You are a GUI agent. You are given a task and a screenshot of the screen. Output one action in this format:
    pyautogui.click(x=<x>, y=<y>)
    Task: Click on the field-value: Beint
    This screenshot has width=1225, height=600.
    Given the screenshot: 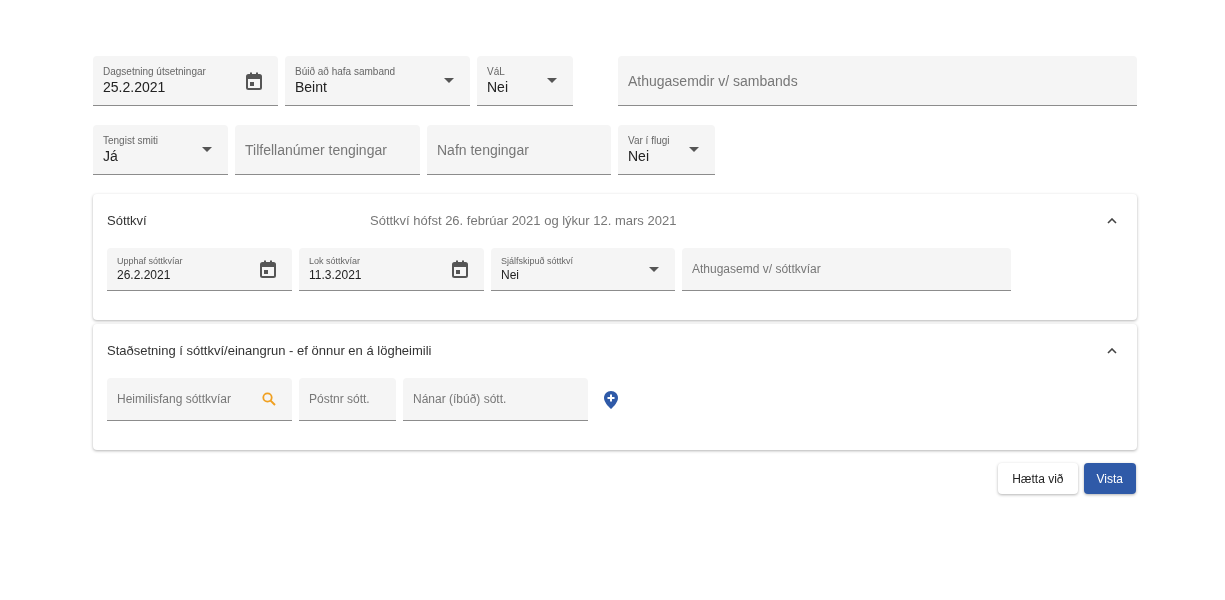 What is the action you would take?
    pyautogui.click(x=311, y=87)
    